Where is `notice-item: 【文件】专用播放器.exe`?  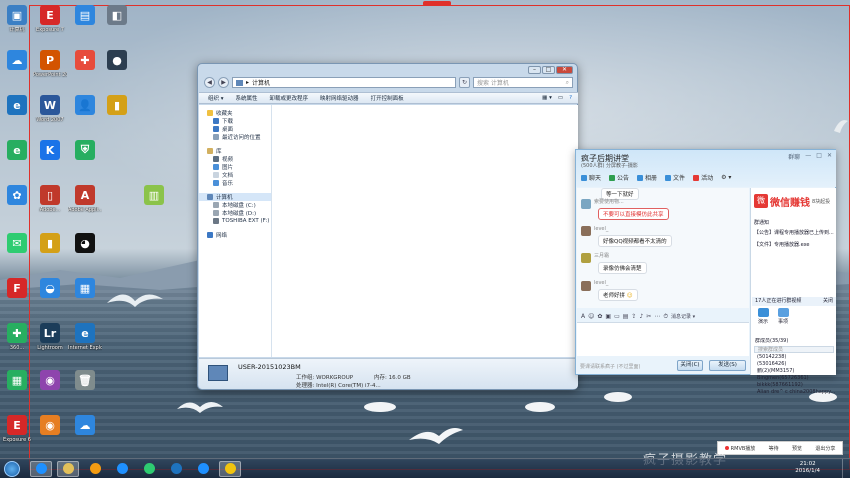 notice-item: 【文件】专用播放器.exe is located at coordinates (781, 244).